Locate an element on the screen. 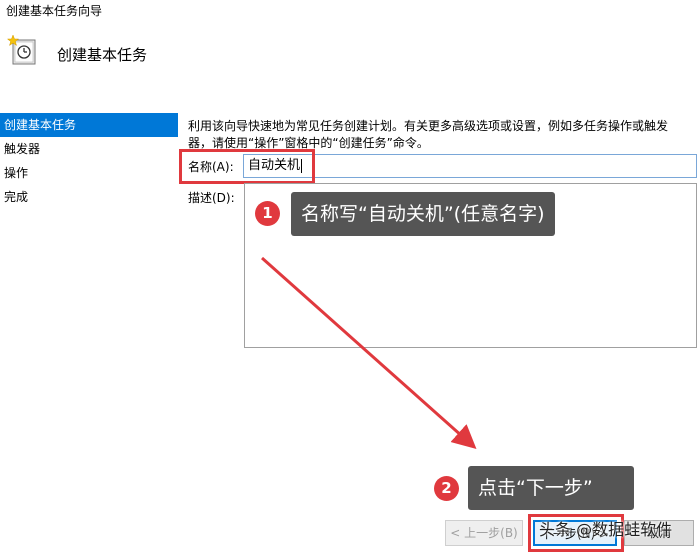  sidebar-item-finish: 完成 is located at coordinates (89, 197).